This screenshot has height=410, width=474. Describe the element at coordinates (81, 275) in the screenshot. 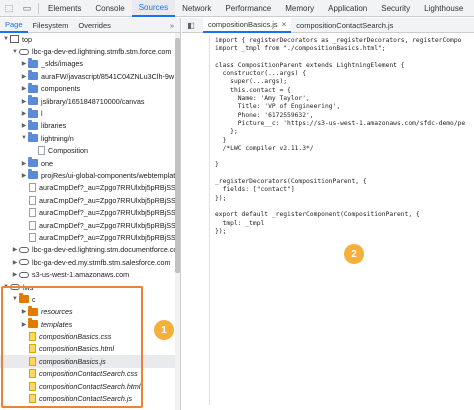

I see `tree-item-label: s3-us-west-1.amazonaws.com` at that location.